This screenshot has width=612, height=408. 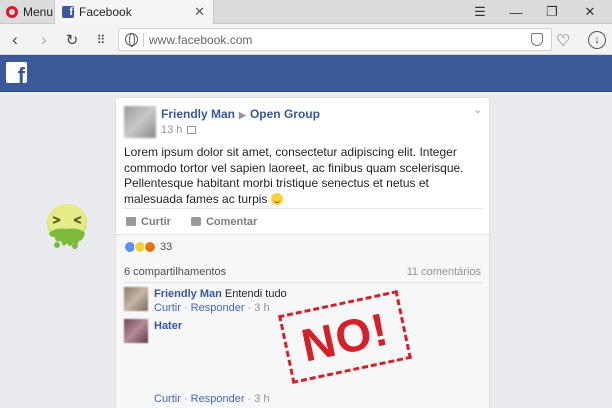 I want to click on like-button: Curtir, so click(x=147, y=222).